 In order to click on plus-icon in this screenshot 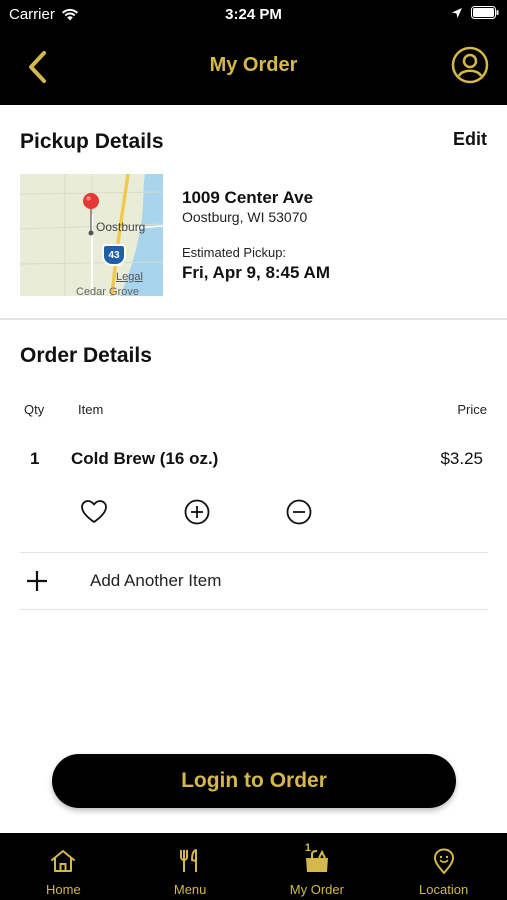, I will do `click(37, 581)`.